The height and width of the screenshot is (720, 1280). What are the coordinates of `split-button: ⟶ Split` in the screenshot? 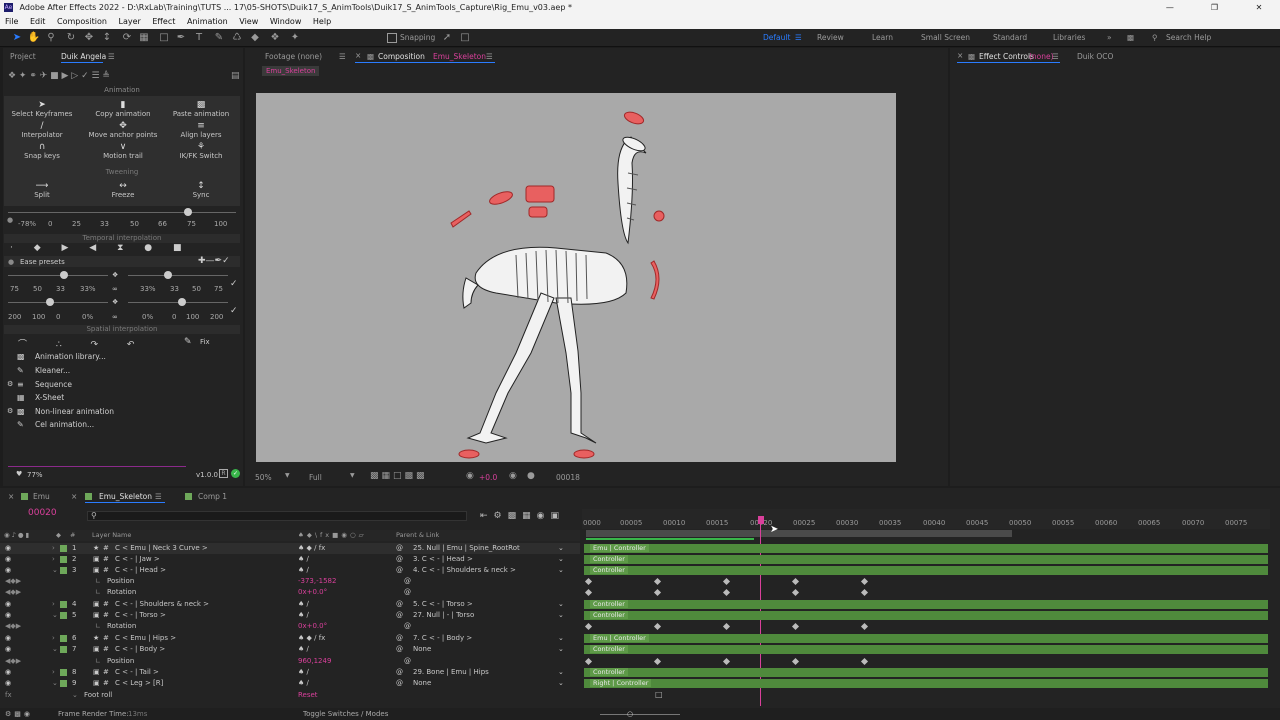 It's located at (42, 190).